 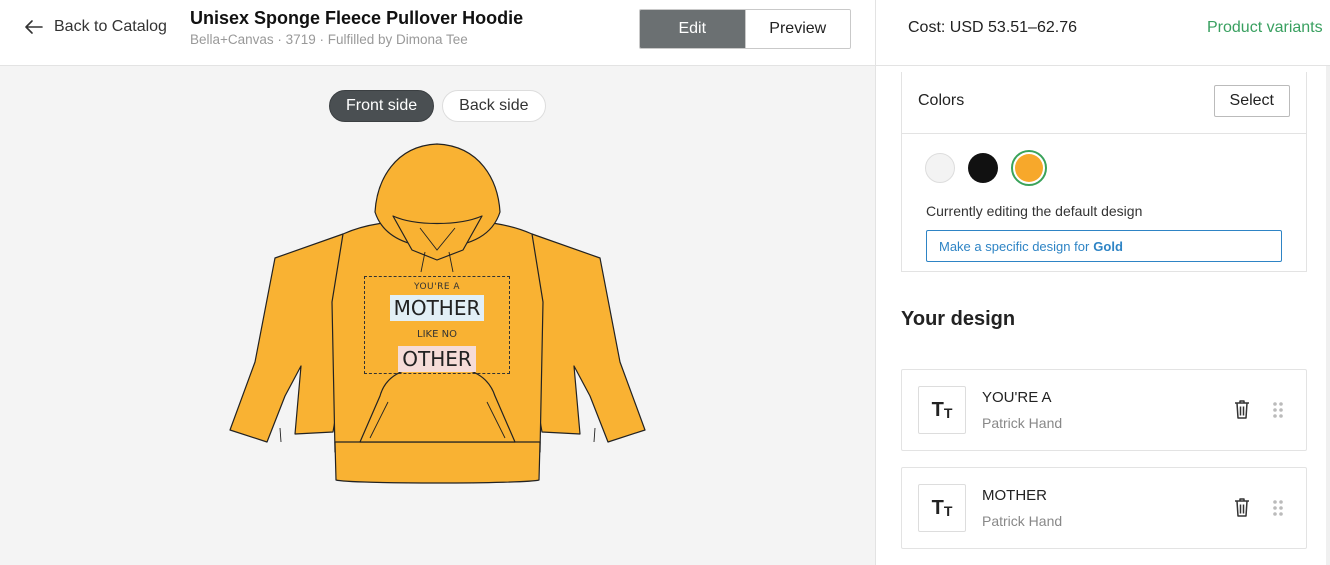 What do you see at coordinates (941, 100) in the screenshot?
I see `colors-label: Colors` at bounding box center [941, 100].